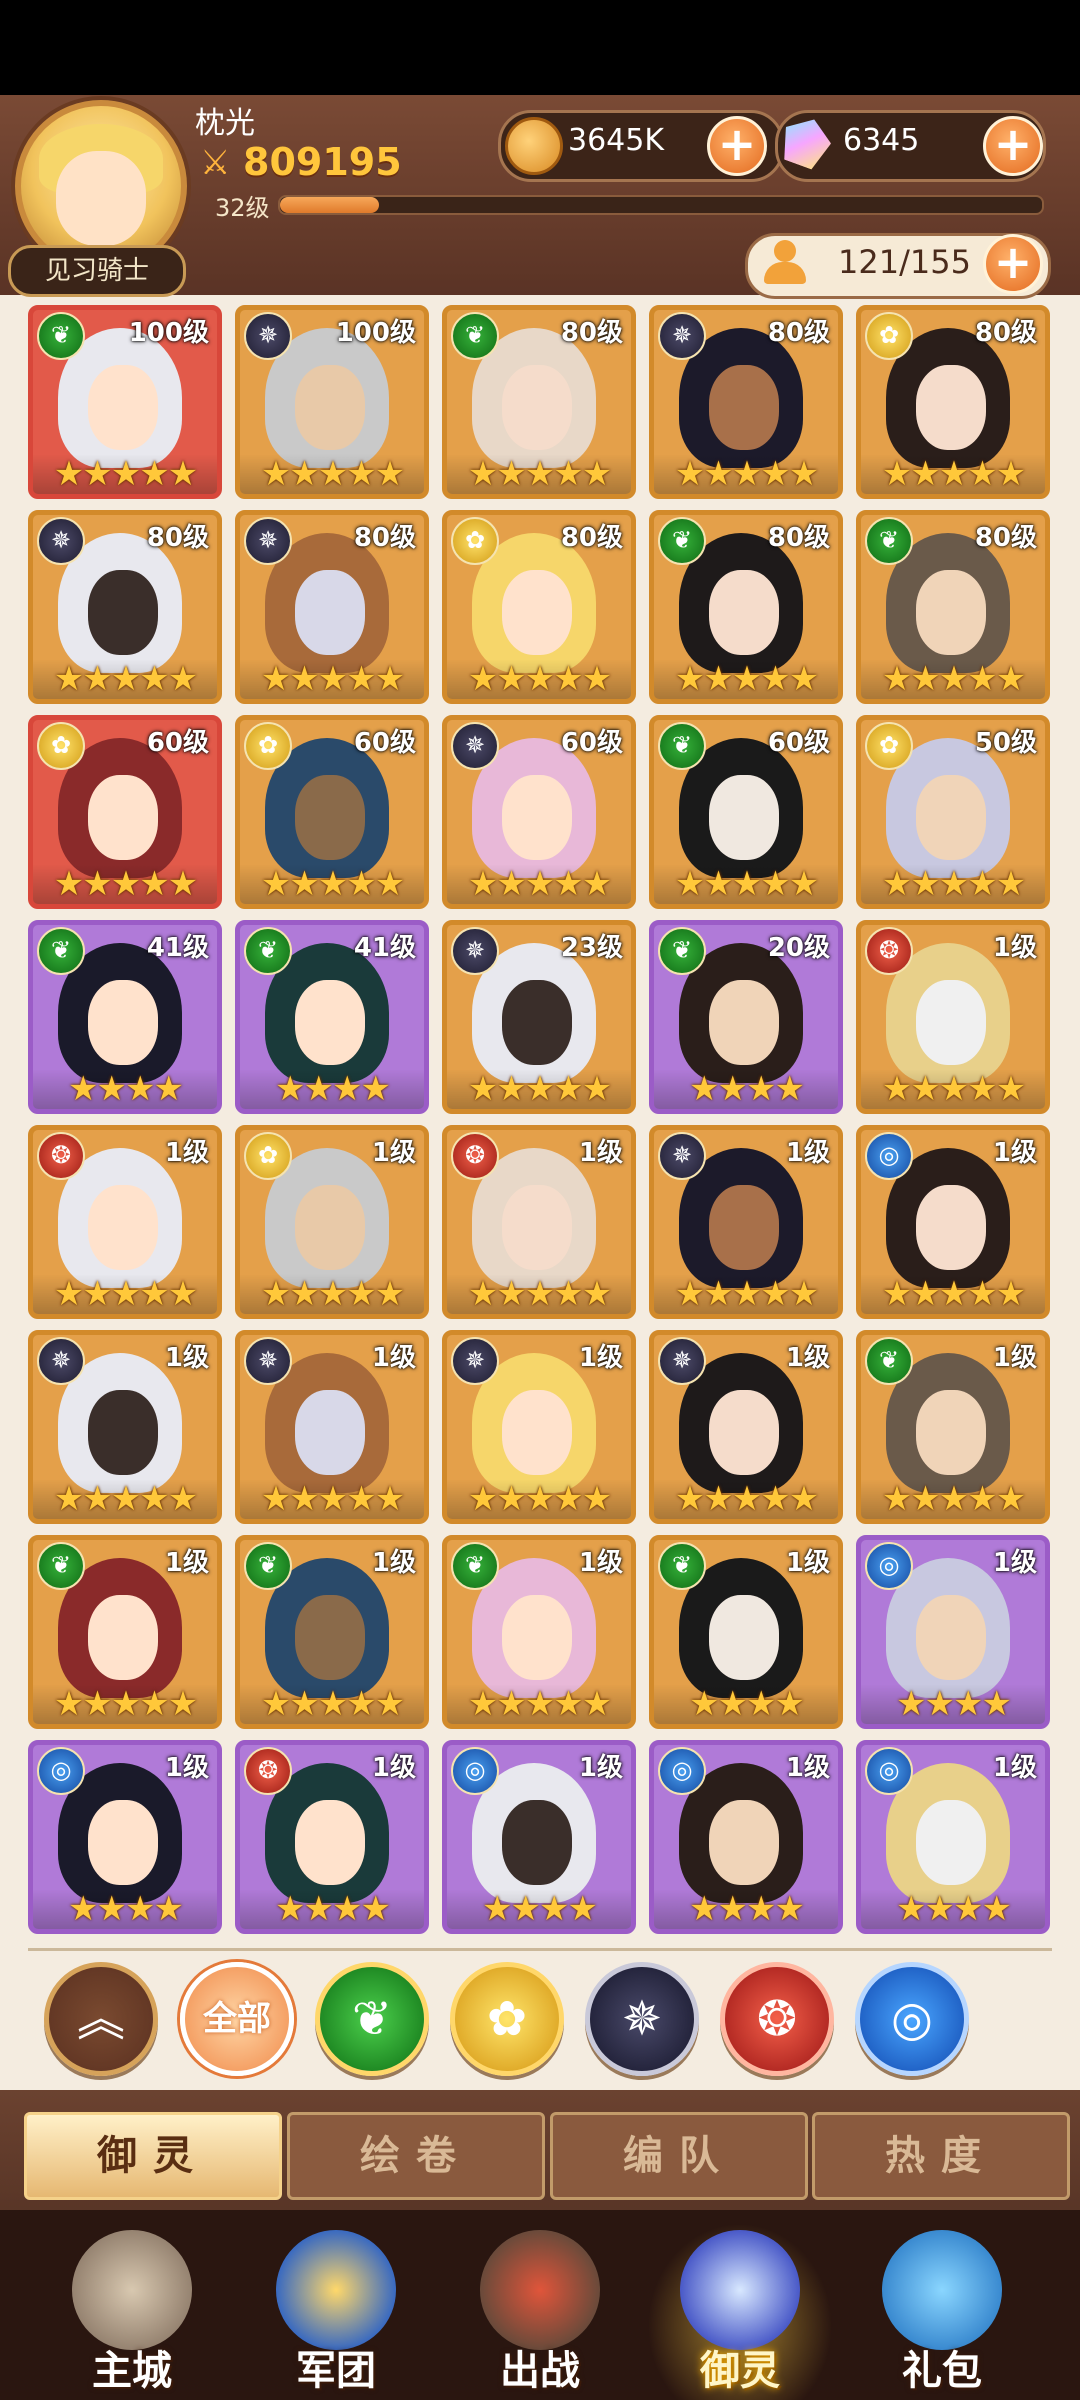 The height and width of the screenshot is (2400, 1080). I want to click on nav-main-city: 主城, so click(132, 2307).